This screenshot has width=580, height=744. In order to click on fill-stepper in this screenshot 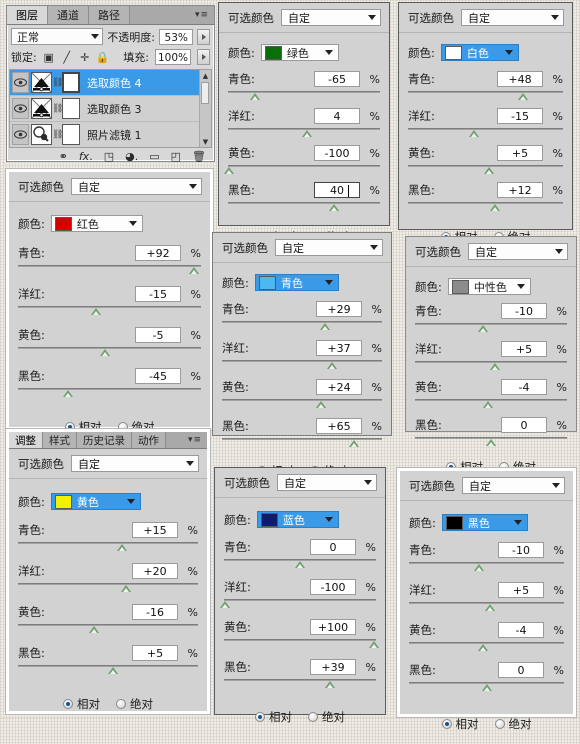, I will do `click(203, 57)`.